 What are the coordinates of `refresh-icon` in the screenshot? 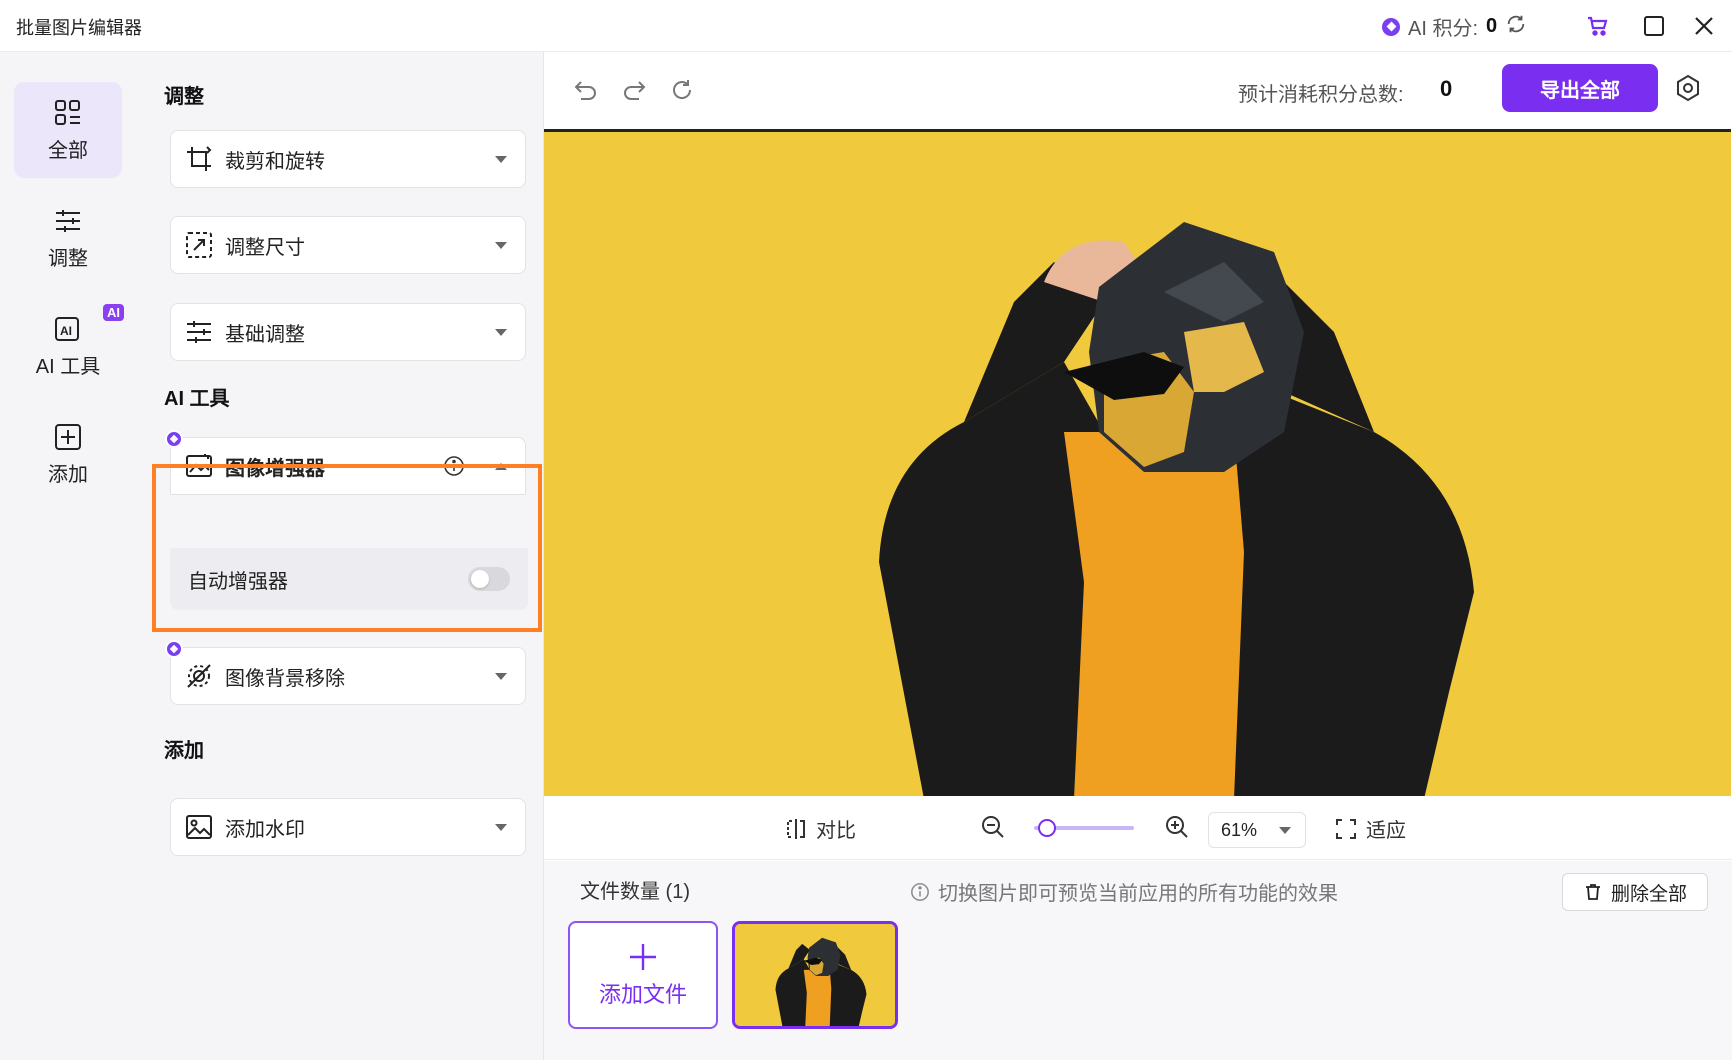 It's located at (1516, 27).